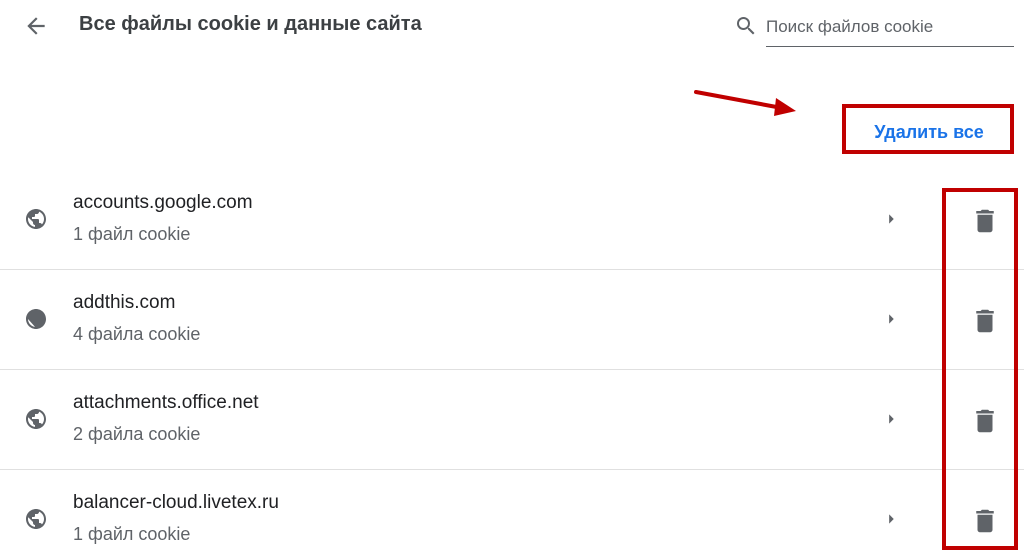  I want to click on site-name: attachments.office.net, so click(166, 402).